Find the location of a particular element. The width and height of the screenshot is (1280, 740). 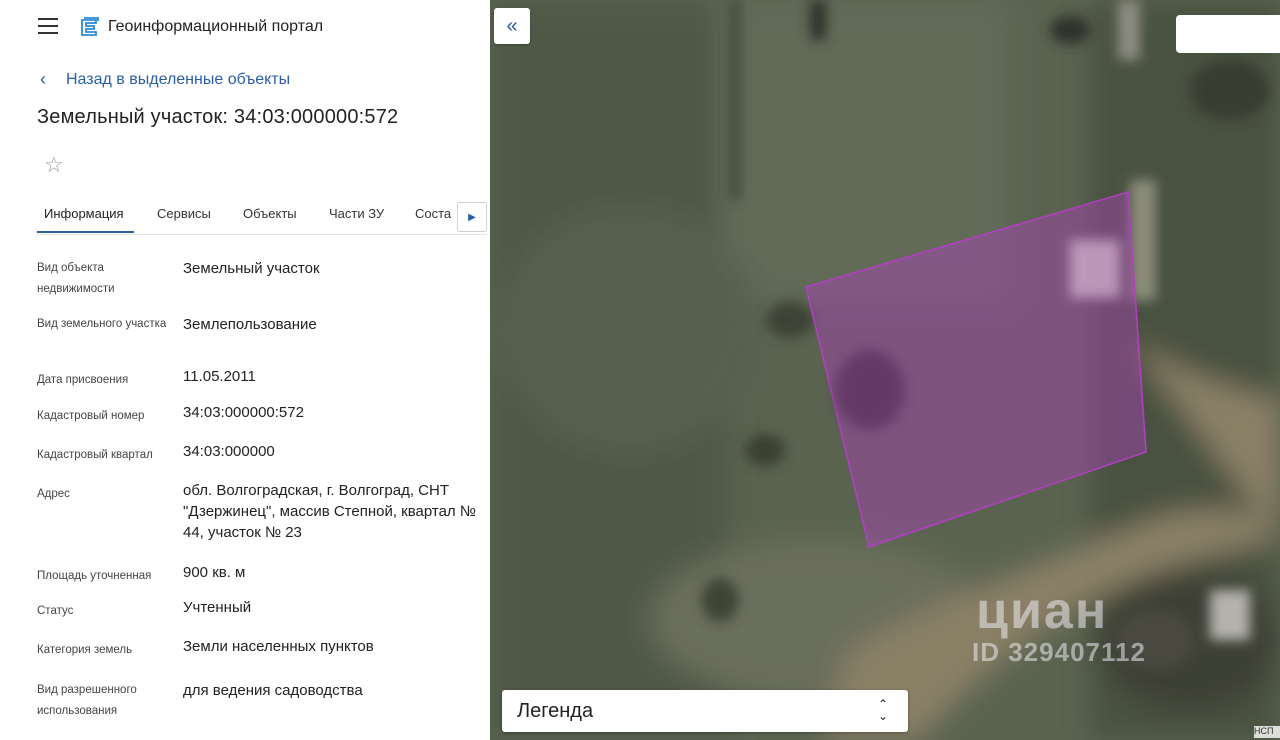

info-label: Вид объекта недвижимости is located at coordinates (76, 278).